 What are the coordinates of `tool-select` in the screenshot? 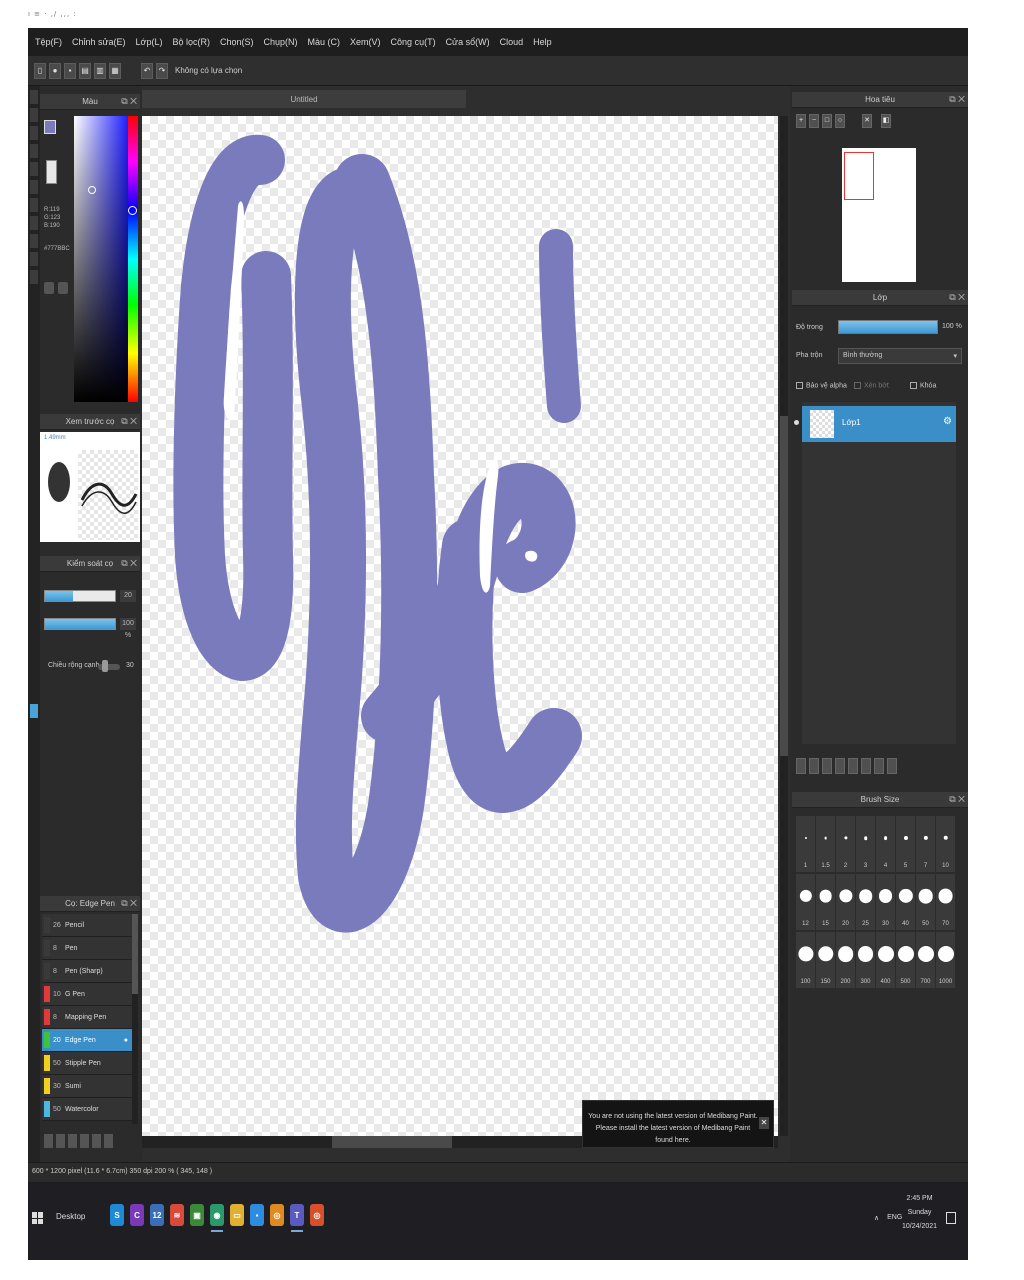 It's located at (34, 205).